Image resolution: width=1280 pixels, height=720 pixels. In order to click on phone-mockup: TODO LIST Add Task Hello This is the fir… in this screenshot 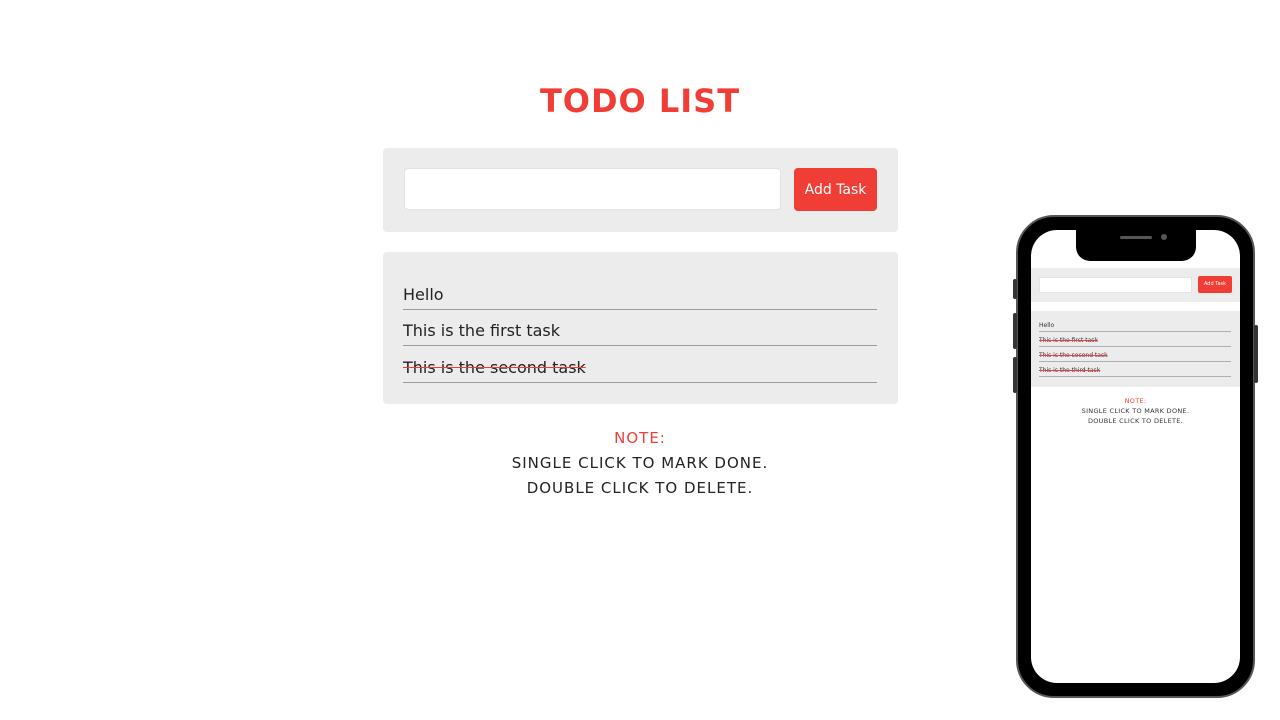, I will do `click(1135, 456)`.